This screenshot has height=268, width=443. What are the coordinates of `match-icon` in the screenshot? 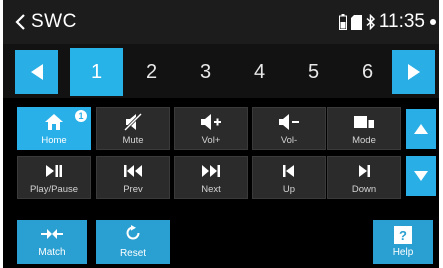 It's located at (52, 236).